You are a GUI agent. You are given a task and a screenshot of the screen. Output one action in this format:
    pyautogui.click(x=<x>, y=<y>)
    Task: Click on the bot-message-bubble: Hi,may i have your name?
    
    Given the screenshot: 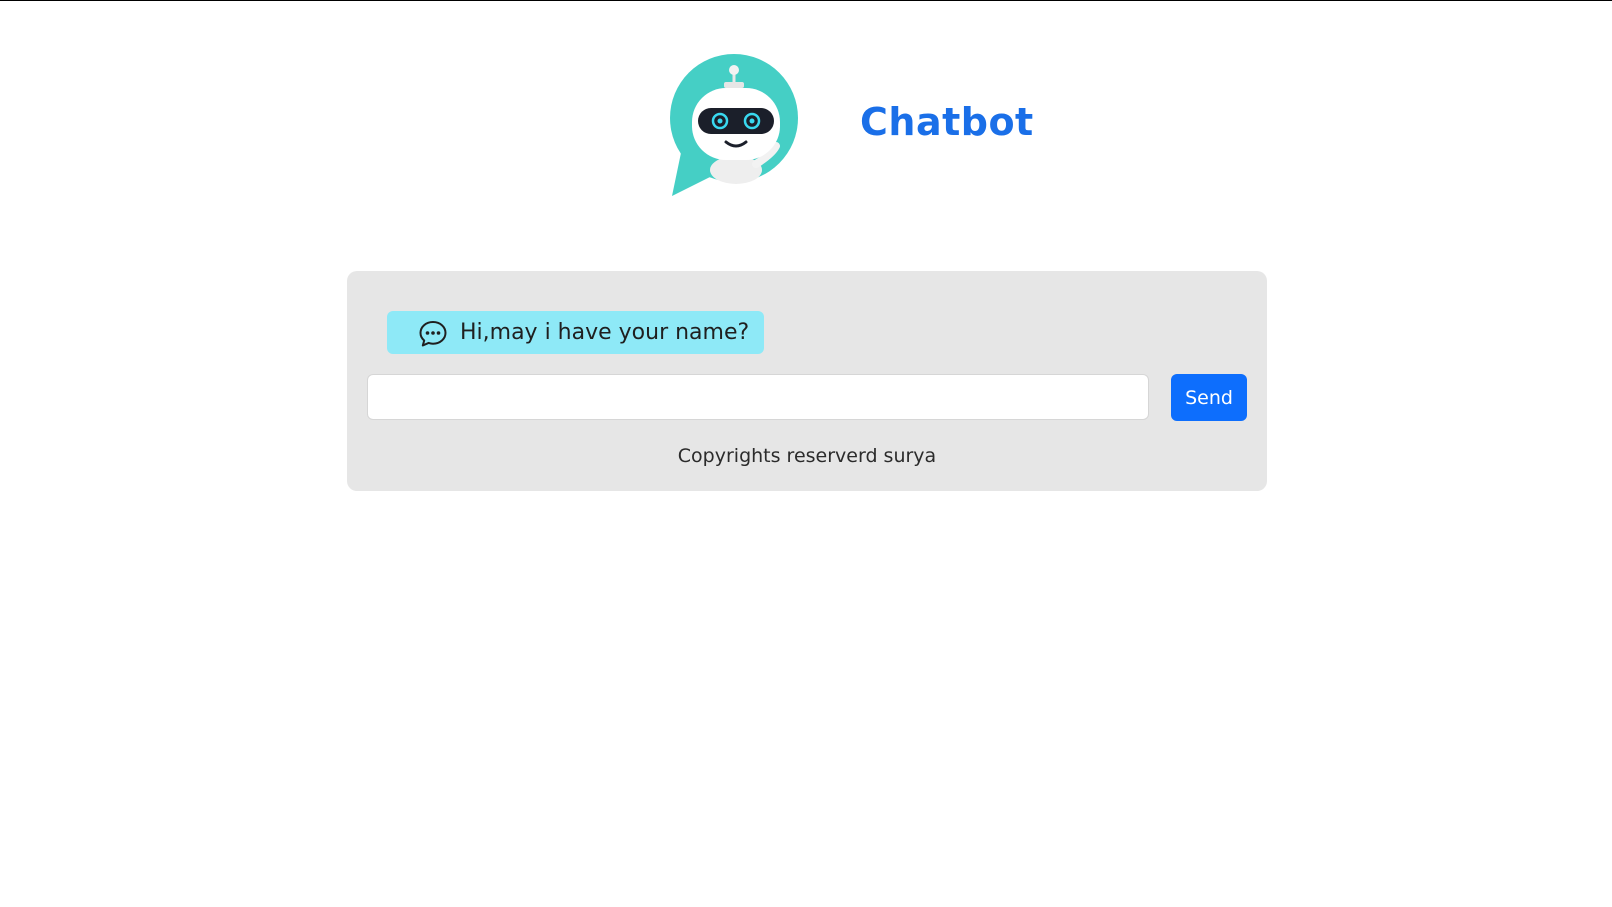 What is the action you would take?
    pyautogui.click(x=575, y=332)
    